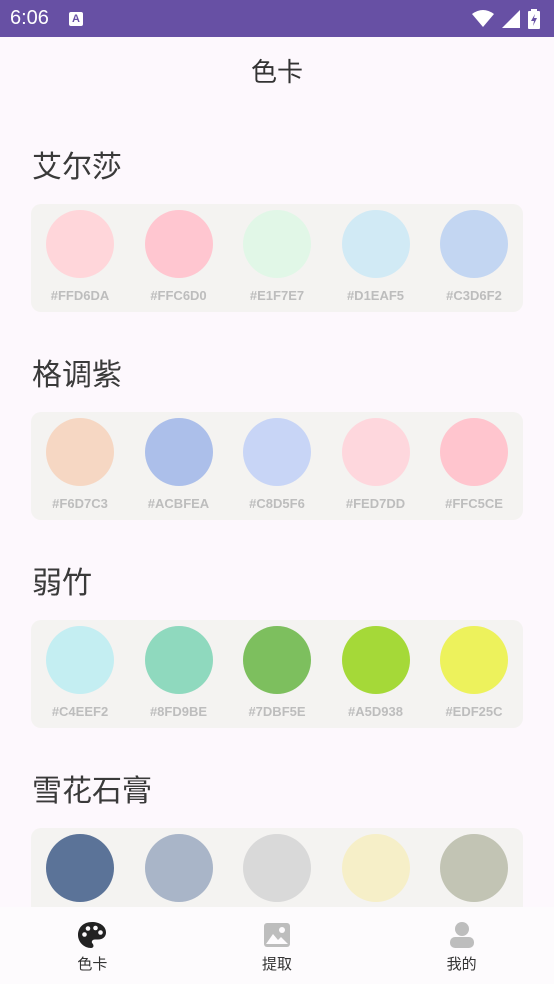 The image size is (554, 984). What do you see at coordinates (29, 18) in the screenshot?
I see `status-time: 6:06` at bounding box center [29, 18].